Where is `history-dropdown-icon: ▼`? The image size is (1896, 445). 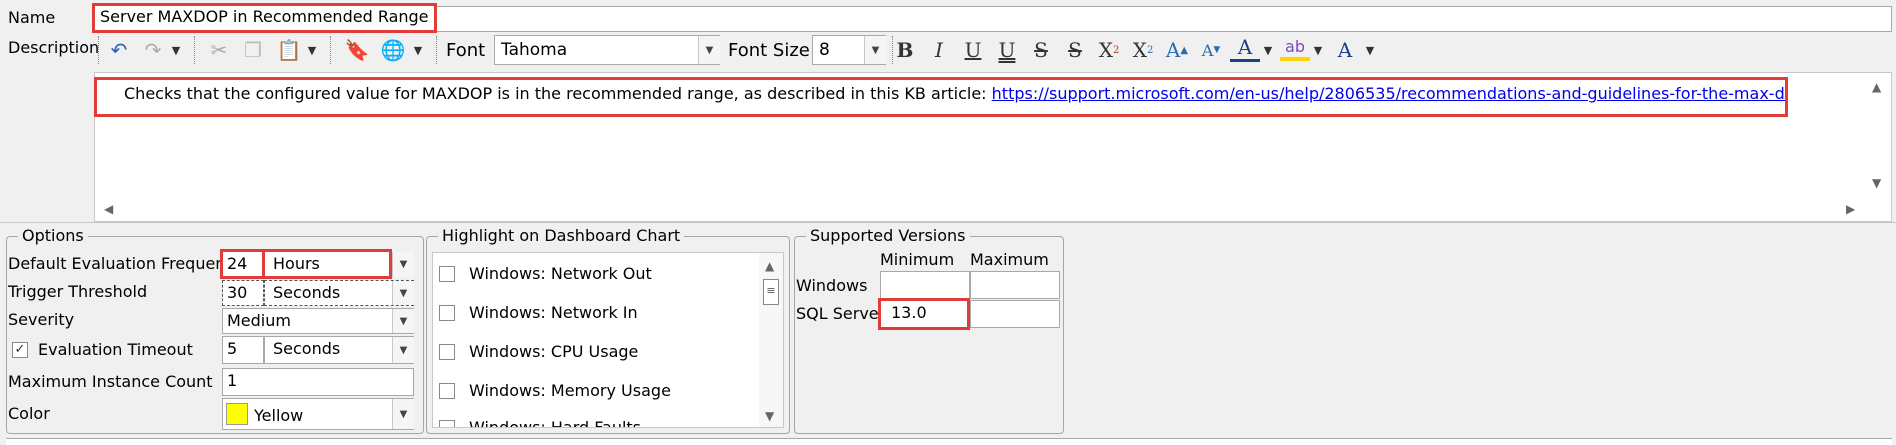
history-dropdown-icon: ▼ is located at coordinates (176, 50).